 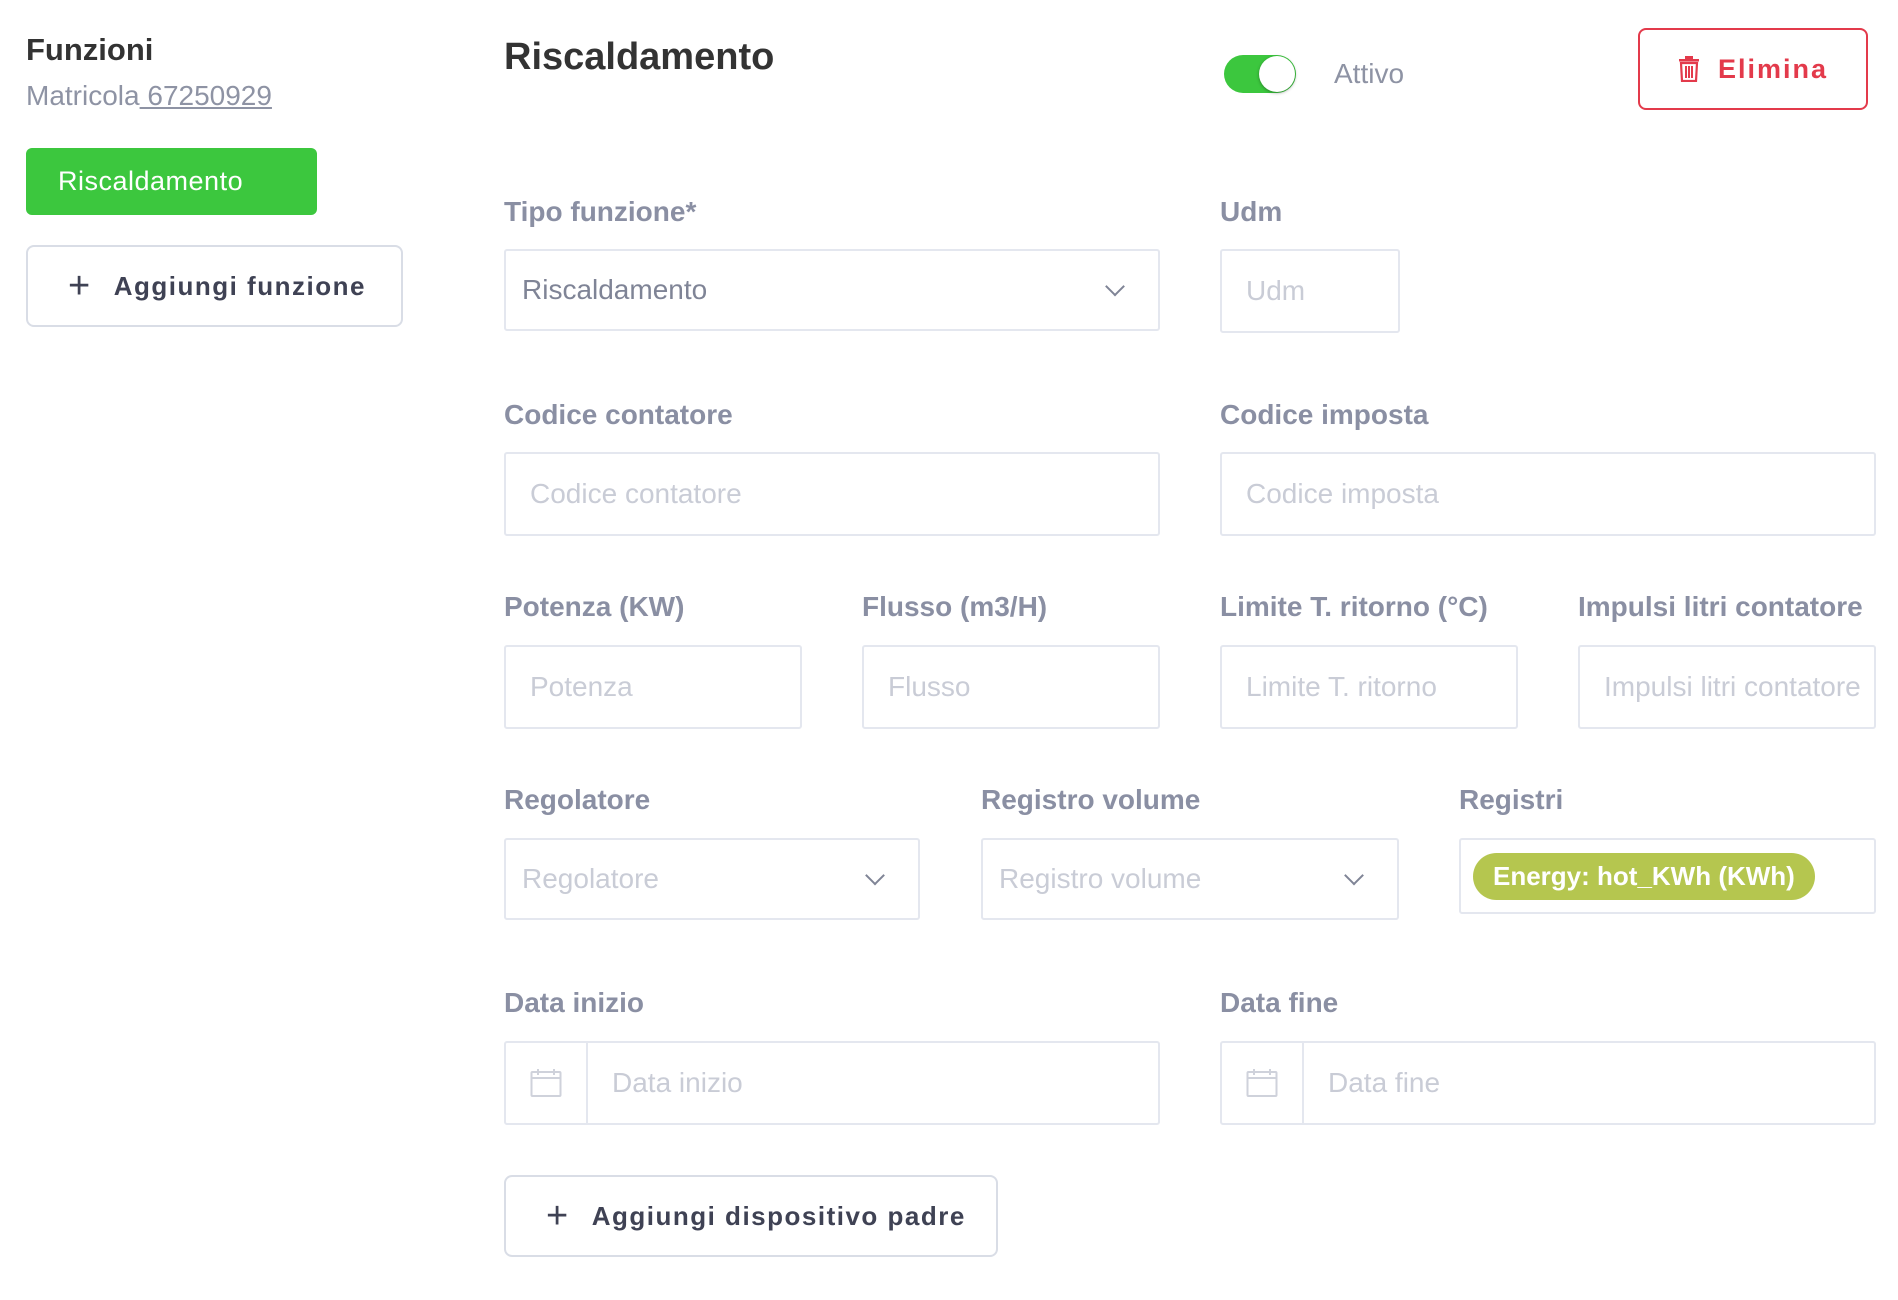 I want to click on add-function-button: + Aggiungi funzione, so click(x=214, y=286).